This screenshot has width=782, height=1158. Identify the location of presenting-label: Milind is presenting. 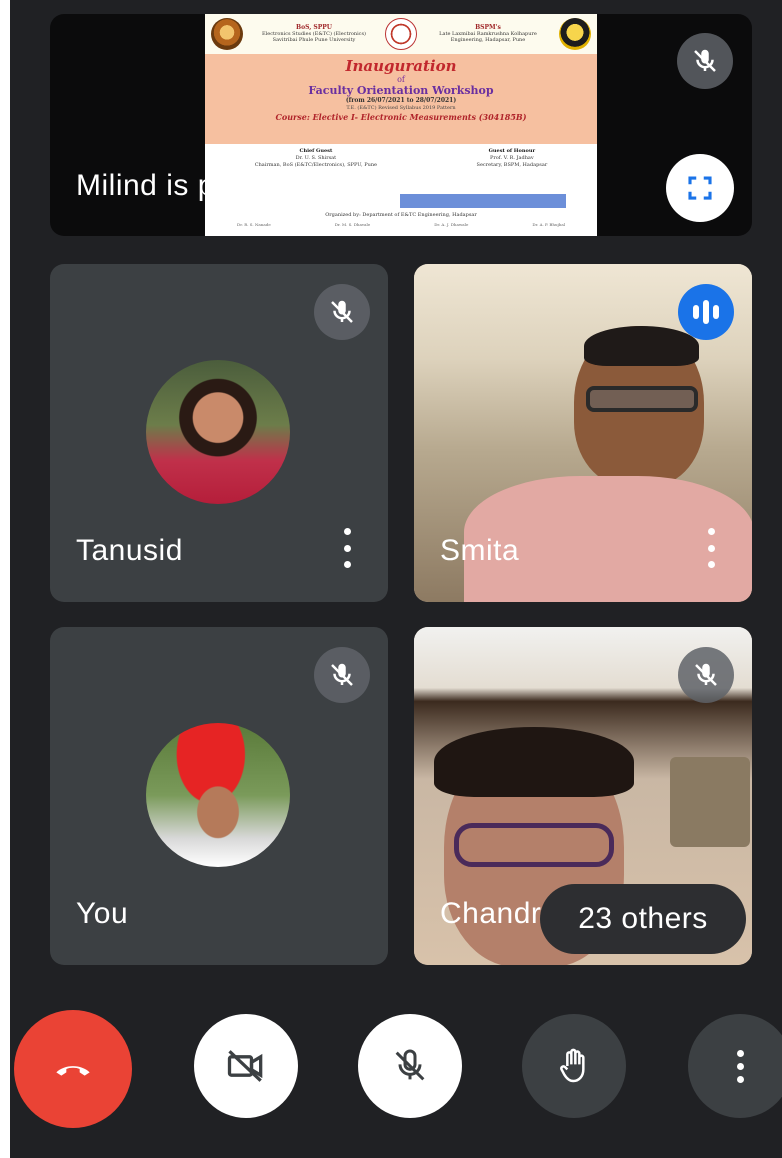
(209, 185).